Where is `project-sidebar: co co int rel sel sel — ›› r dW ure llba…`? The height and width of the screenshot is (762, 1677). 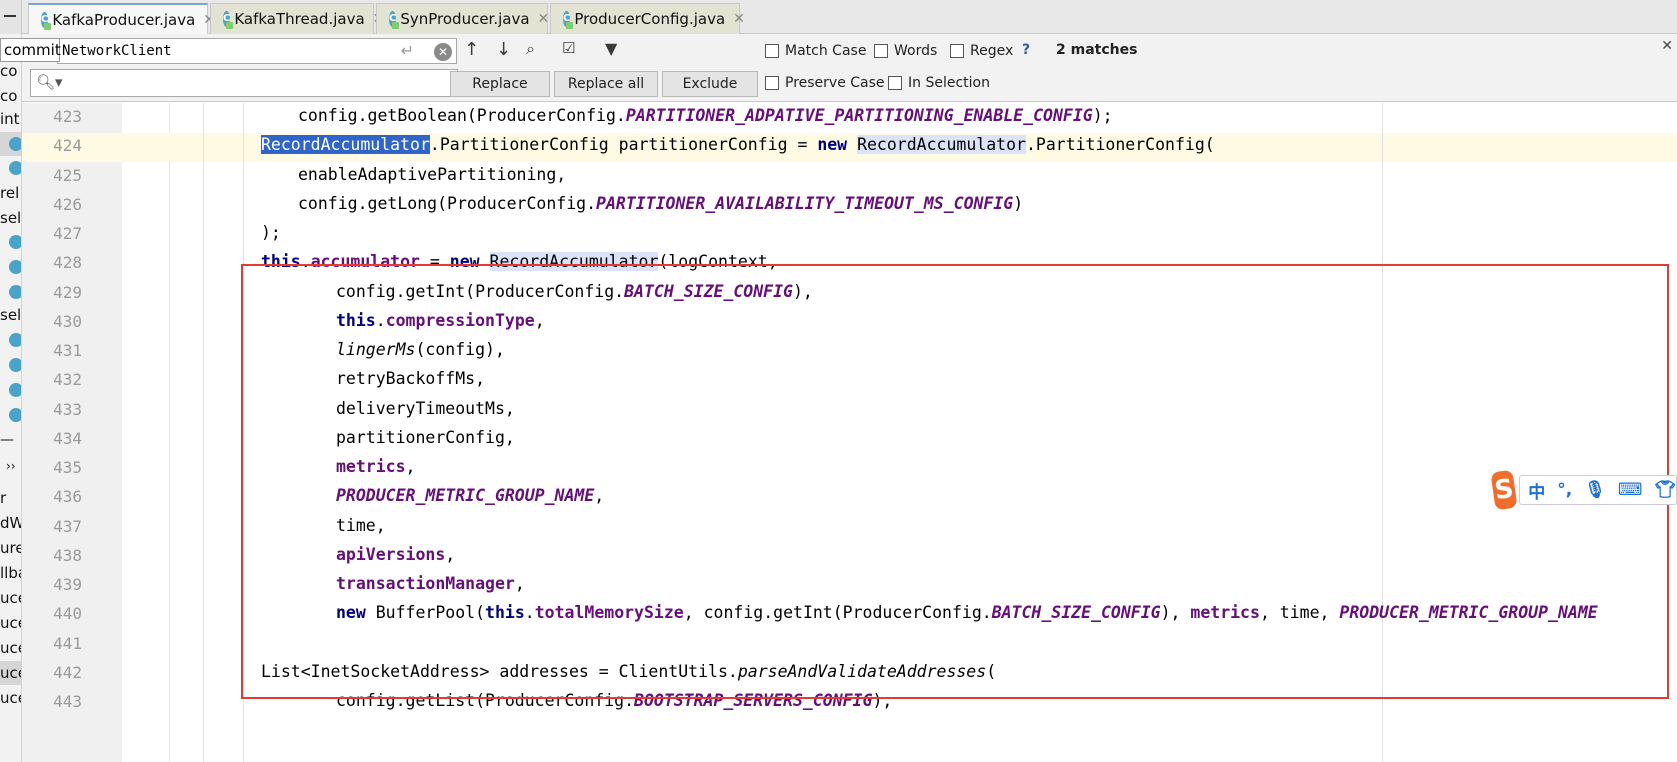 project-sidebar: co co int rel sel sel — ›› r dW ure llba… is located at coordinates (11, 398).